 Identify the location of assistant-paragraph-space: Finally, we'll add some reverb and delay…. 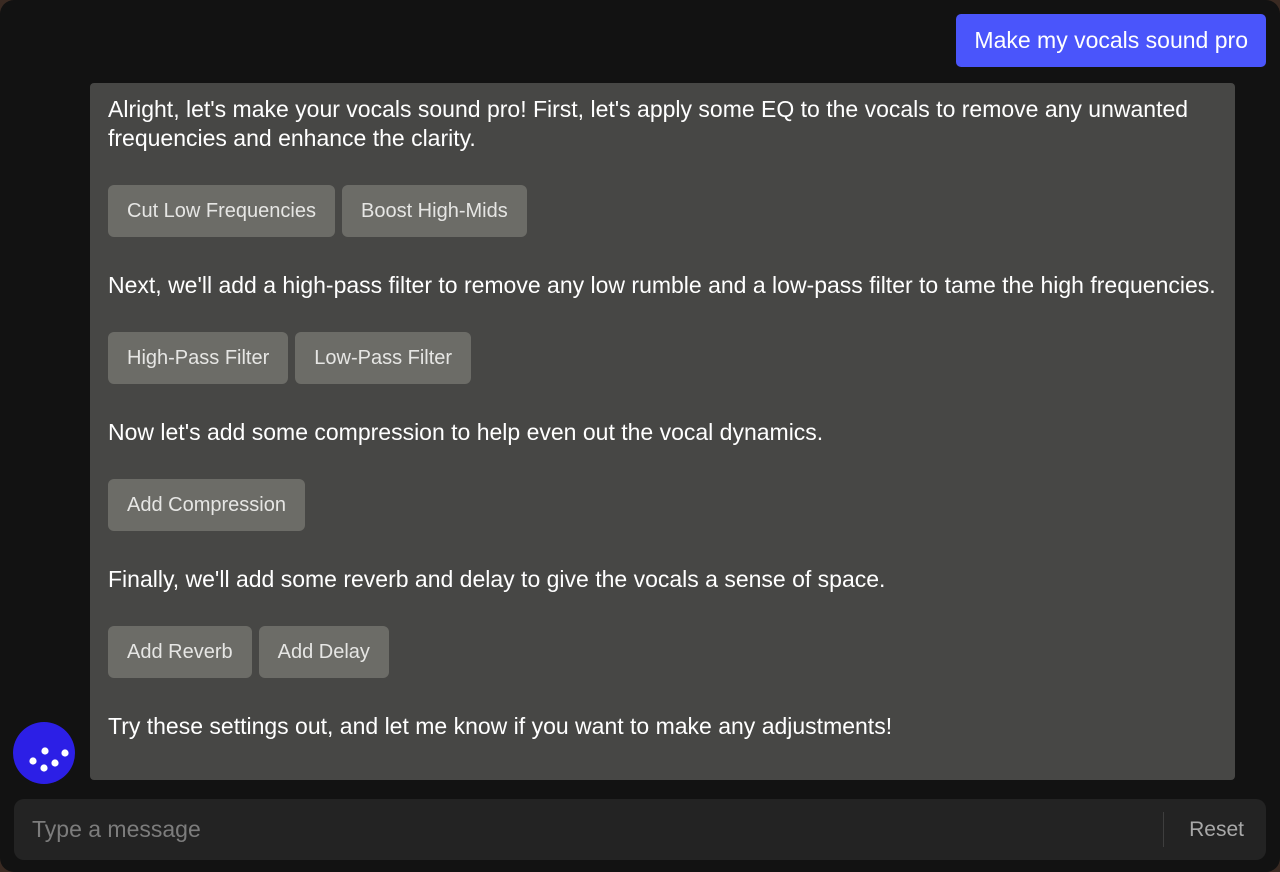
(497, 579).